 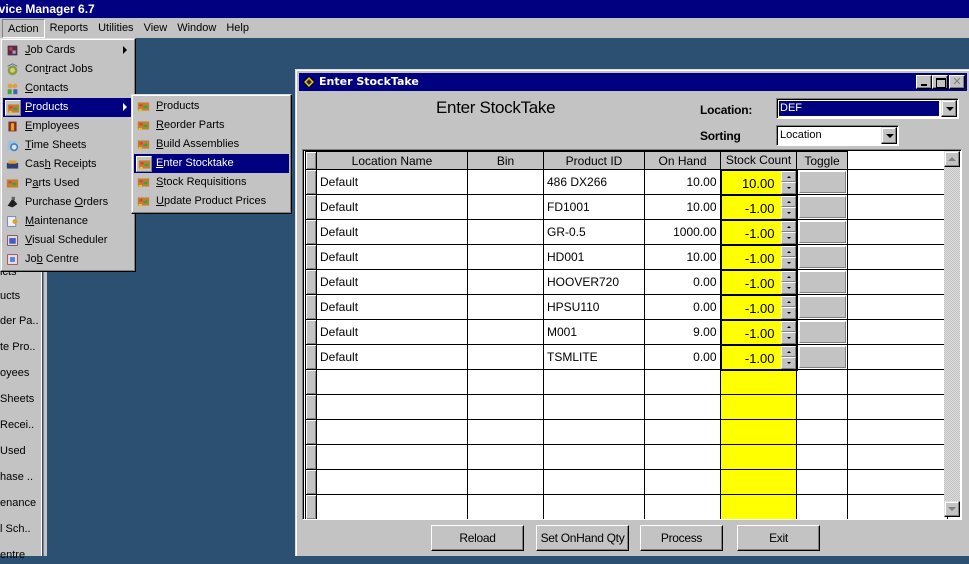 What do you see at coordinates (758, 160) in the screenshot?
I see `column-header-stock-count: Stock Count` at bounding box center [758, 160].